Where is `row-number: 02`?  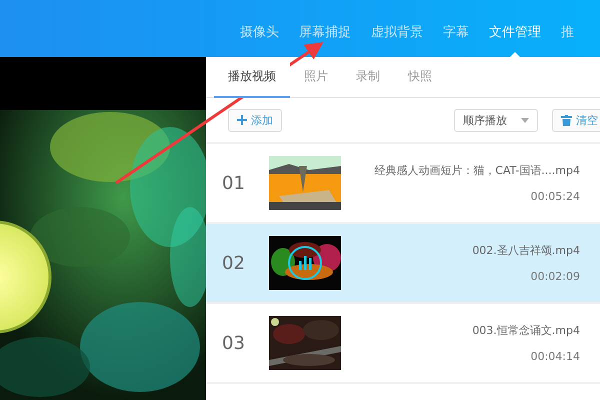
row-number: 02 is located at coordinates (234, 263).